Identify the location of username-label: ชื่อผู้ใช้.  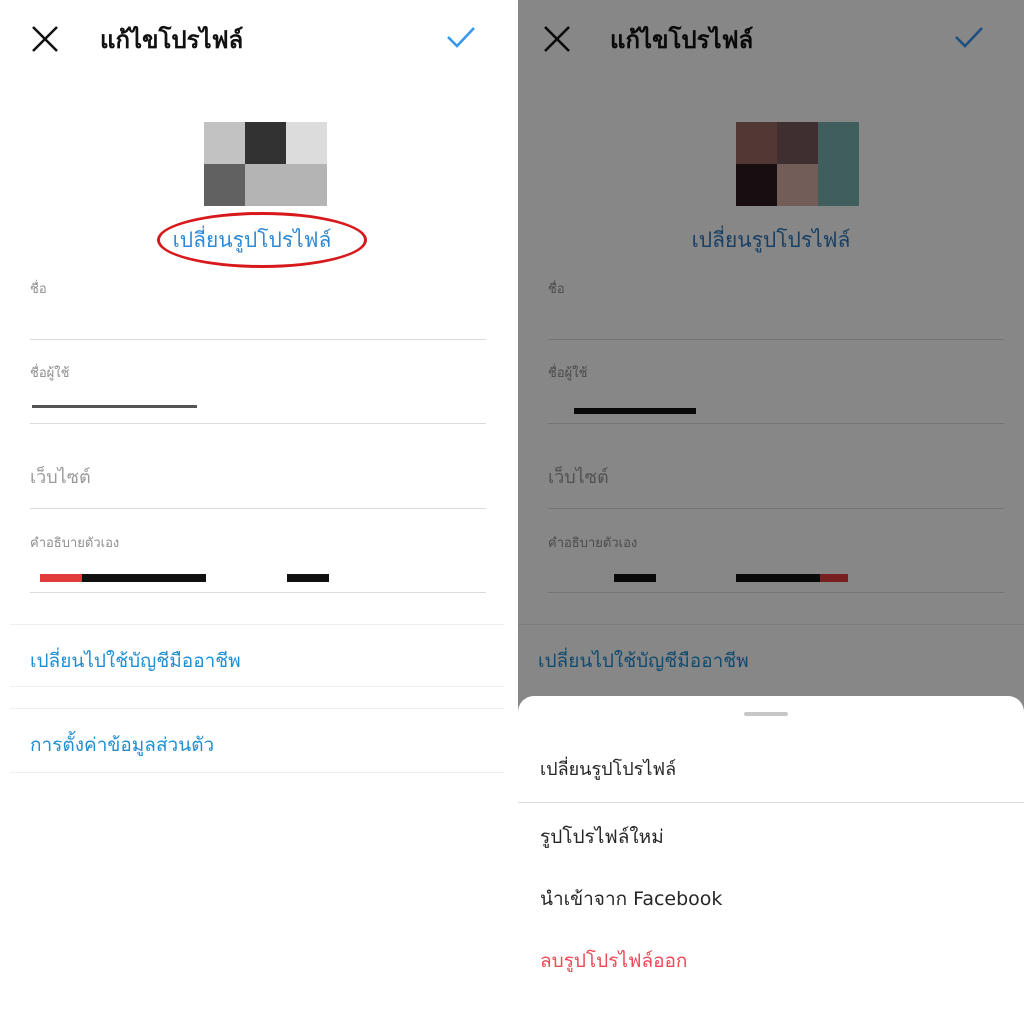
(50, 373).